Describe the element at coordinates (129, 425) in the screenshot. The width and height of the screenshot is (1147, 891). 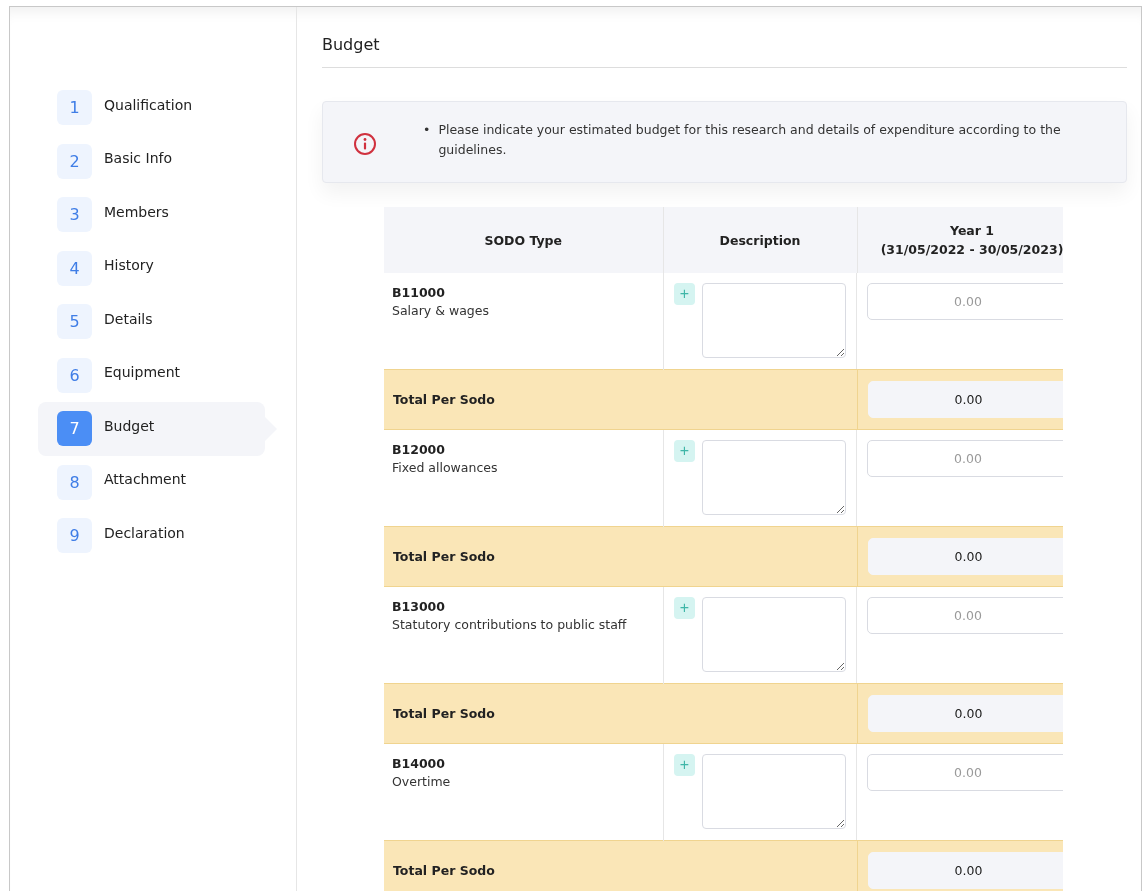
I see `step-label: Budget` at that location.